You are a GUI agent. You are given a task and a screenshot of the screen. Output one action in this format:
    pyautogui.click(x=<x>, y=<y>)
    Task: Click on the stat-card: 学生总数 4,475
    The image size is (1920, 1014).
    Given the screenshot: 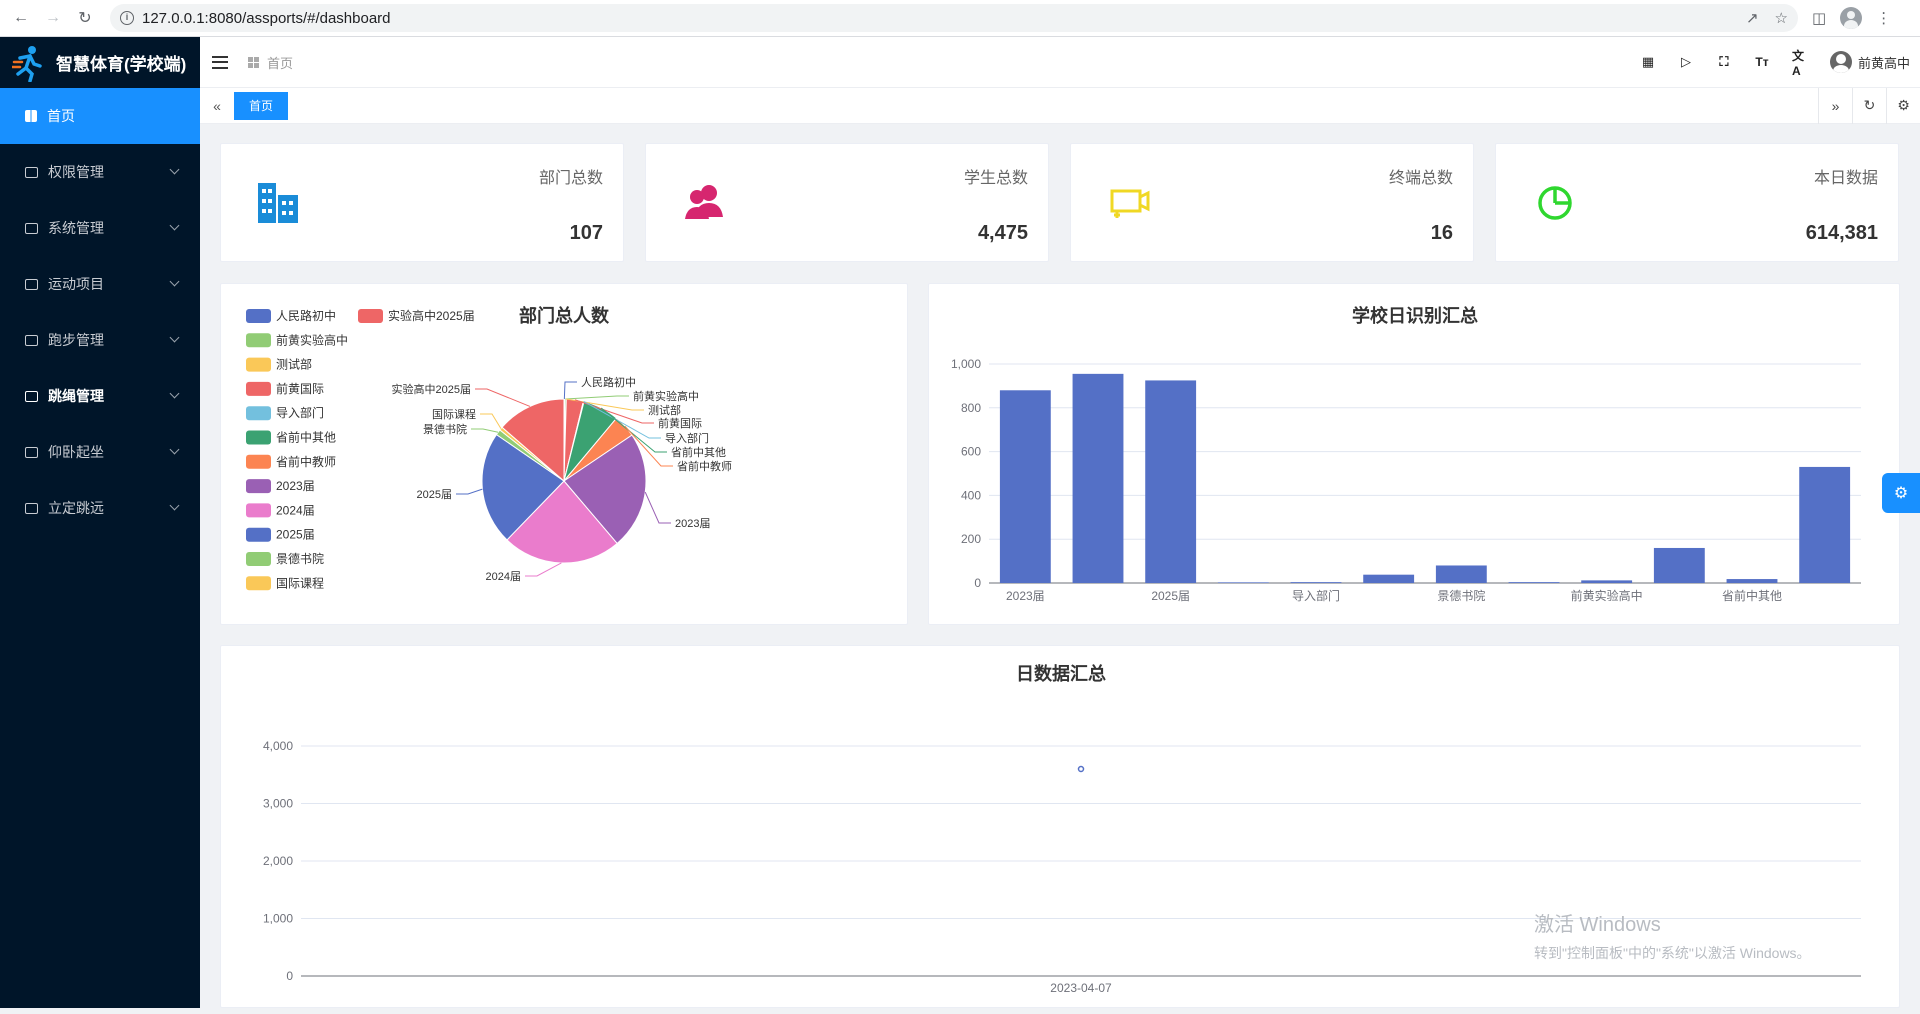 What is the action you would take?
    pyautogui.click(x=847, y=202)
    